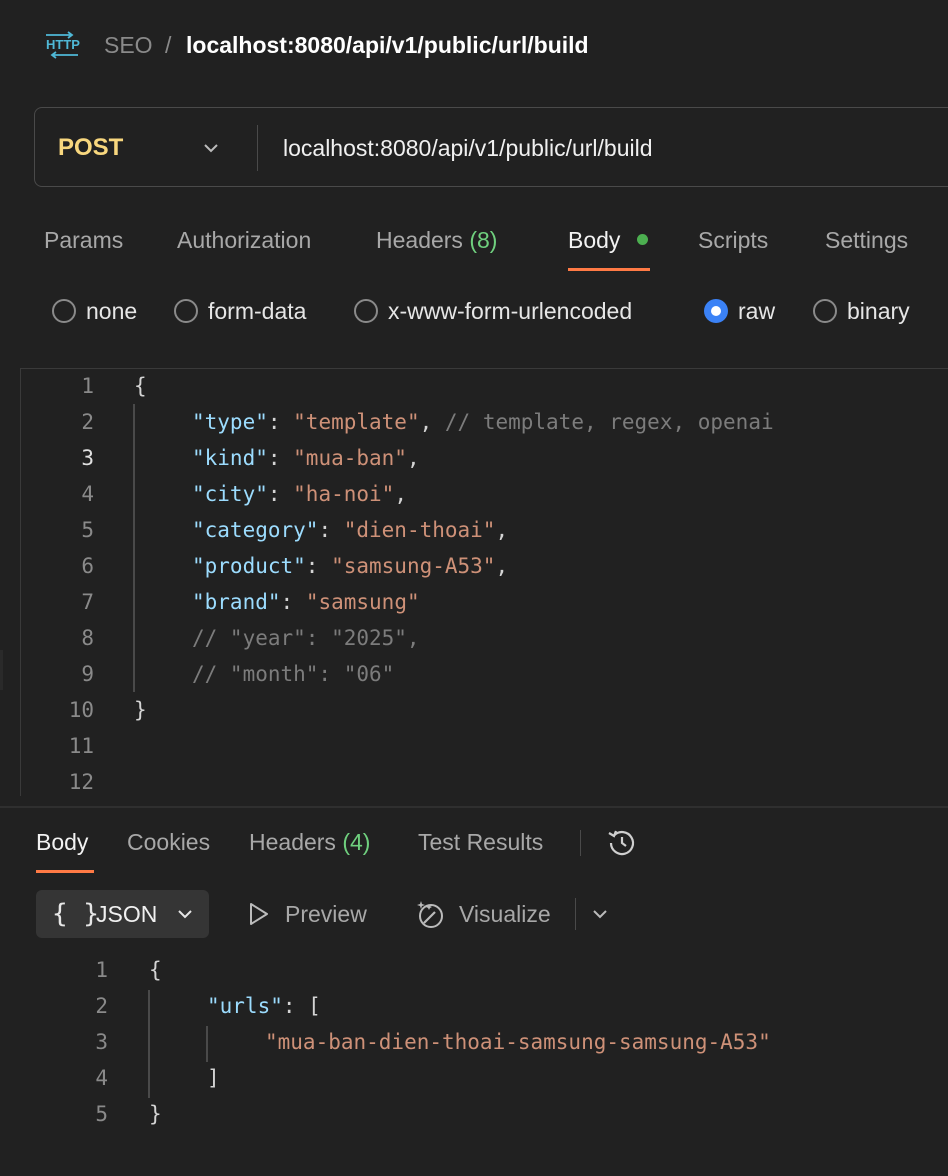  Describe the element at coordinates (306, 638) in the screenshot. I see `code-line: // "year": "2025",` at that location.